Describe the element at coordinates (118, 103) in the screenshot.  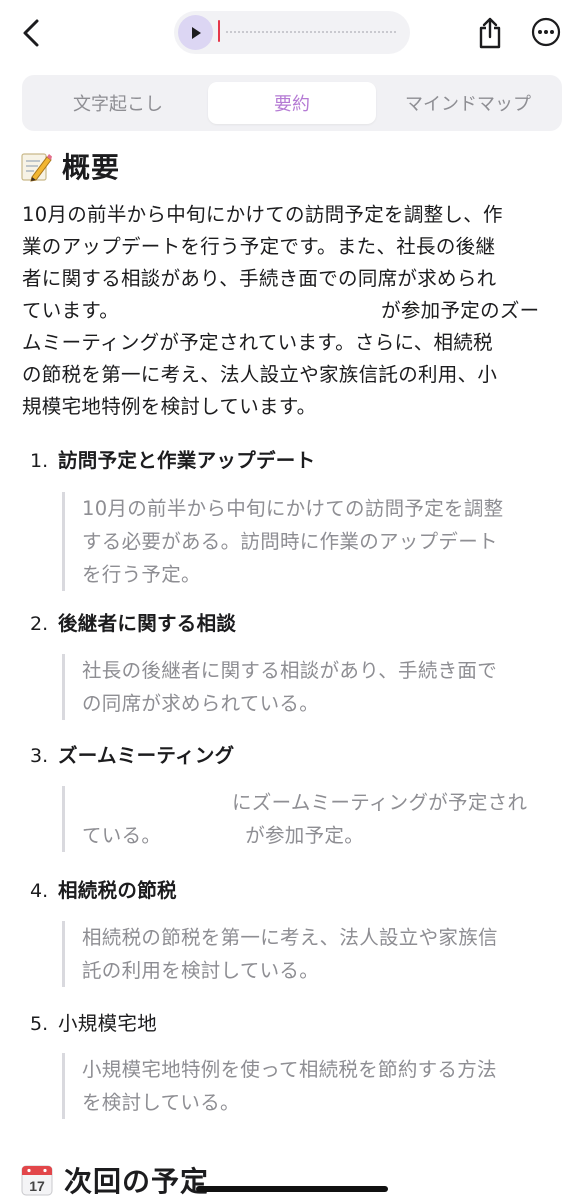
I see `tab-transcript: 文字起こし` at that location.